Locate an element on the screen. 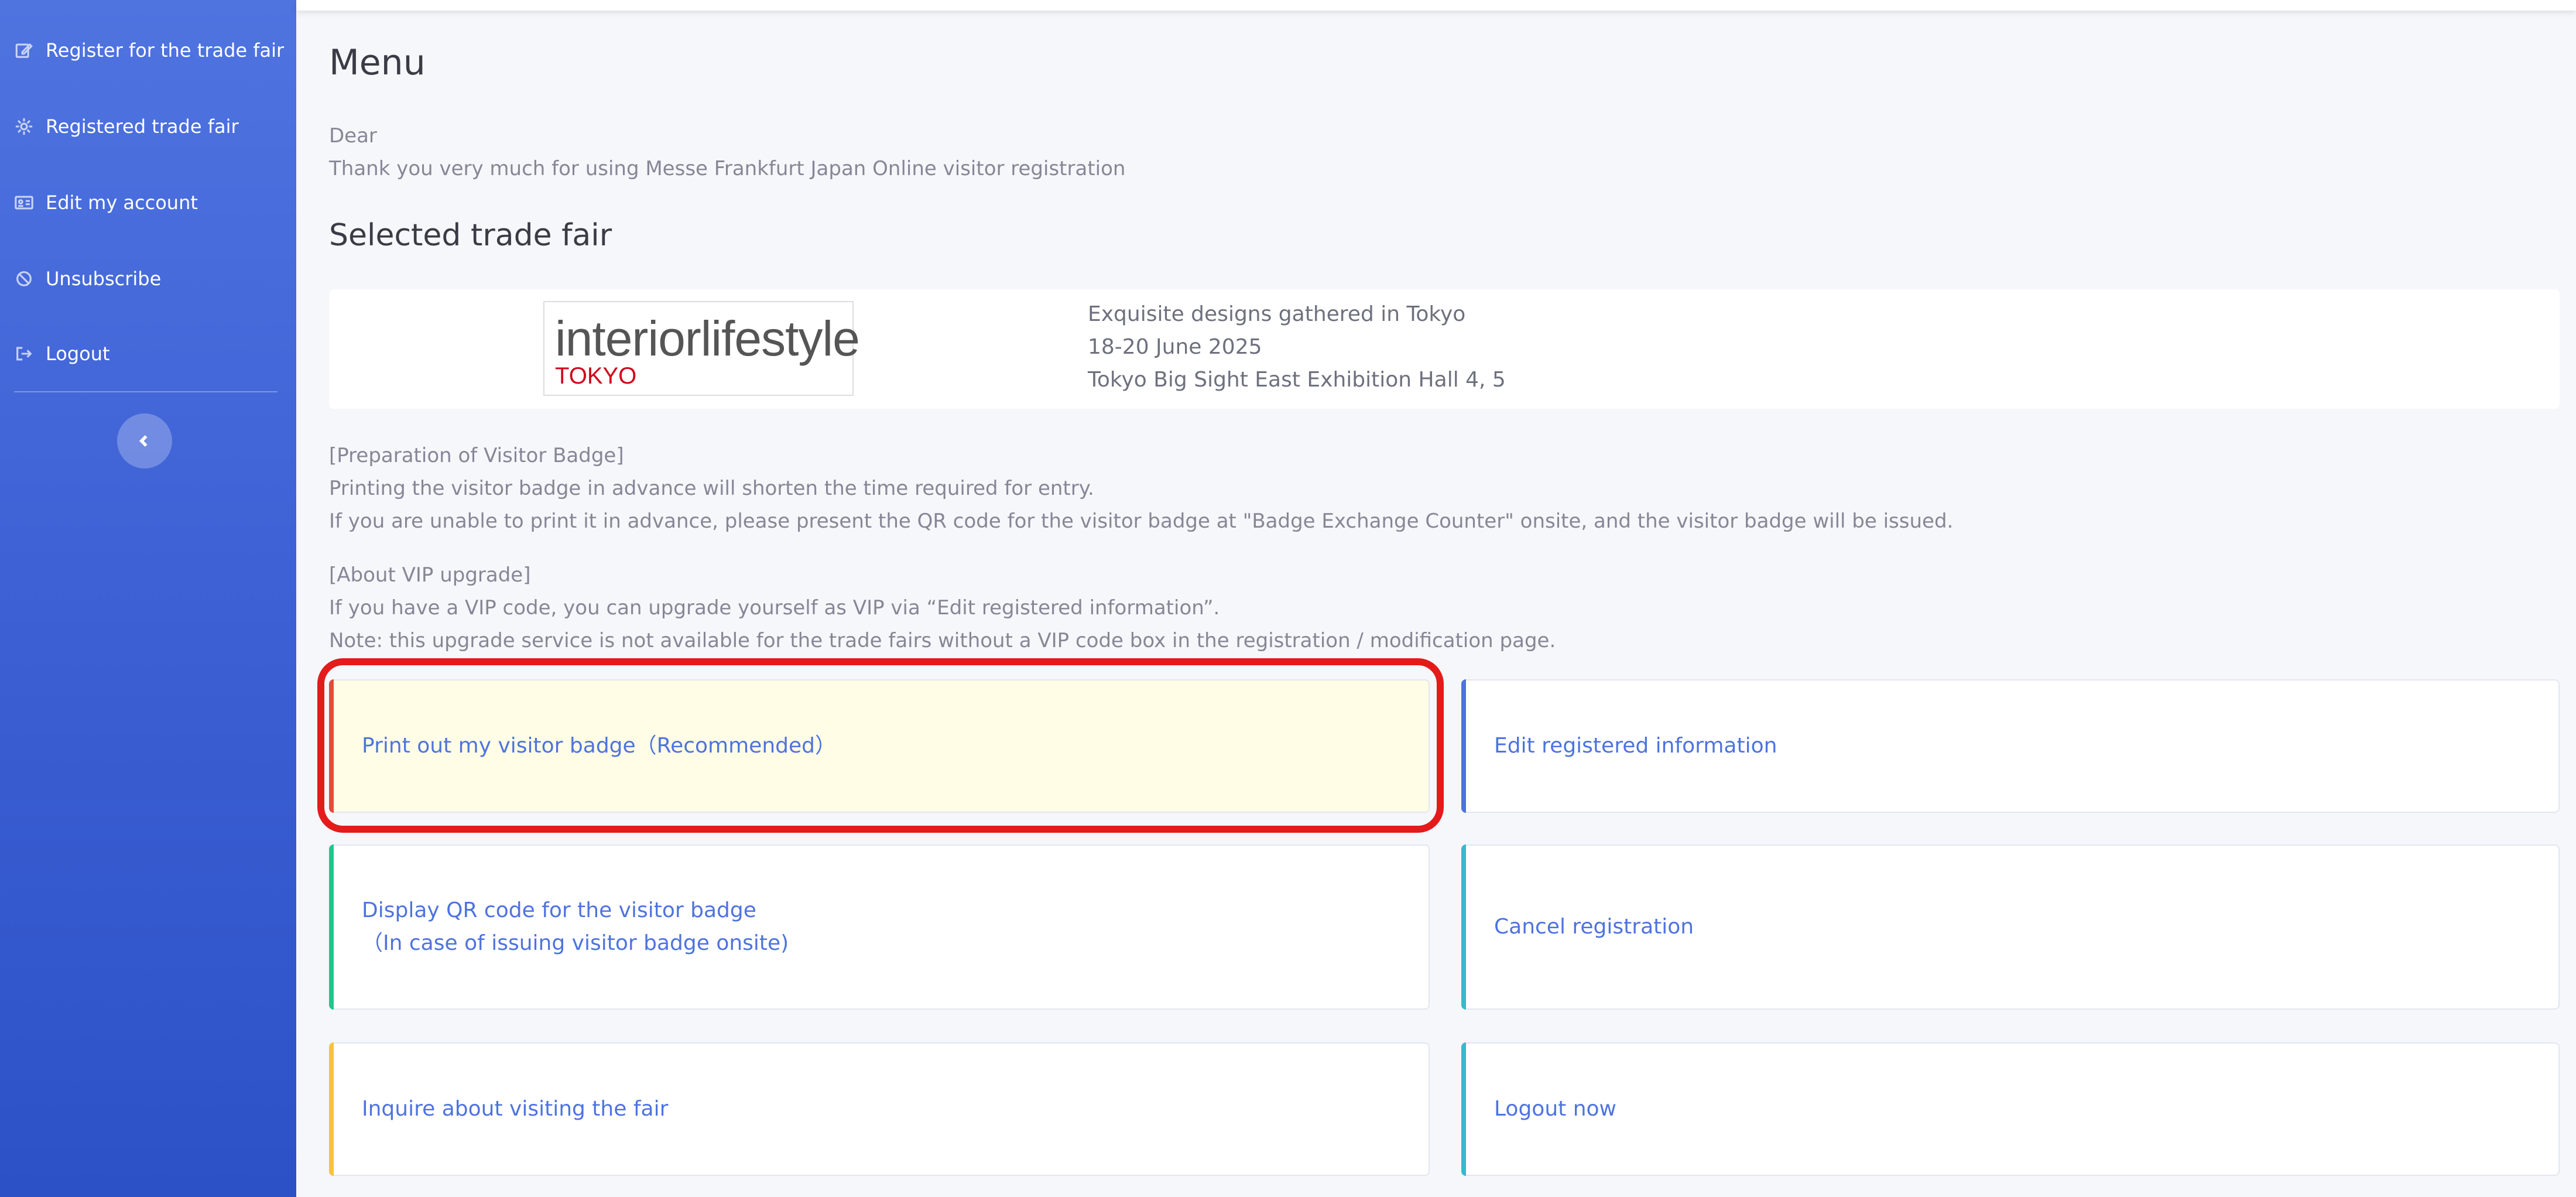  edit-info-label: Edit registered information is located at coordinates (1635, 746).